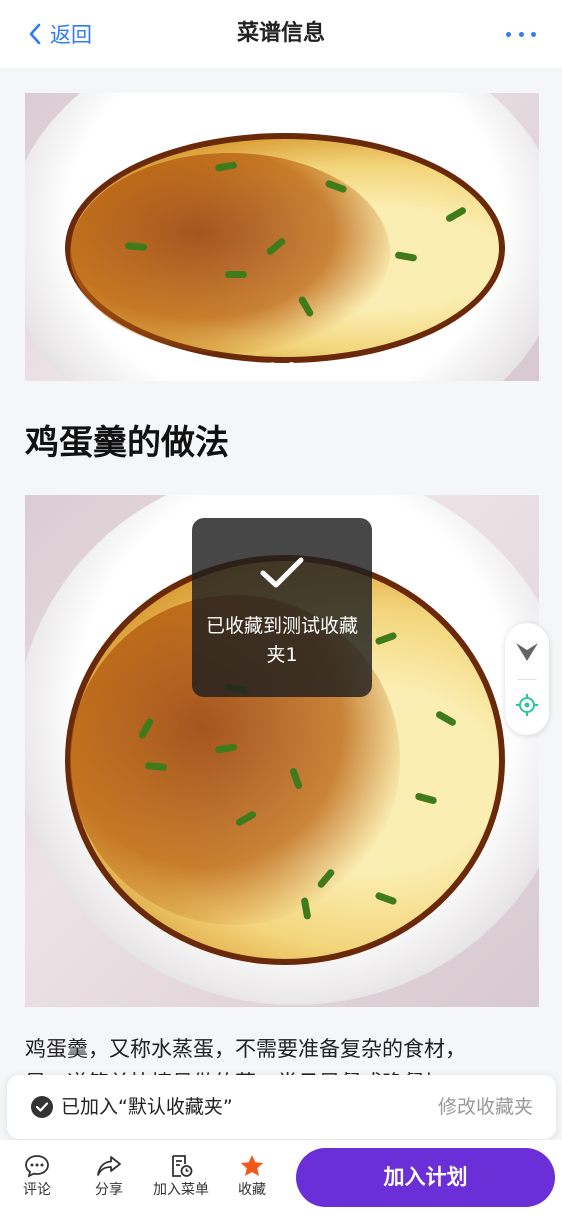 The image size is (562, 1215). I want to click on check-icon, so click(282, 572).